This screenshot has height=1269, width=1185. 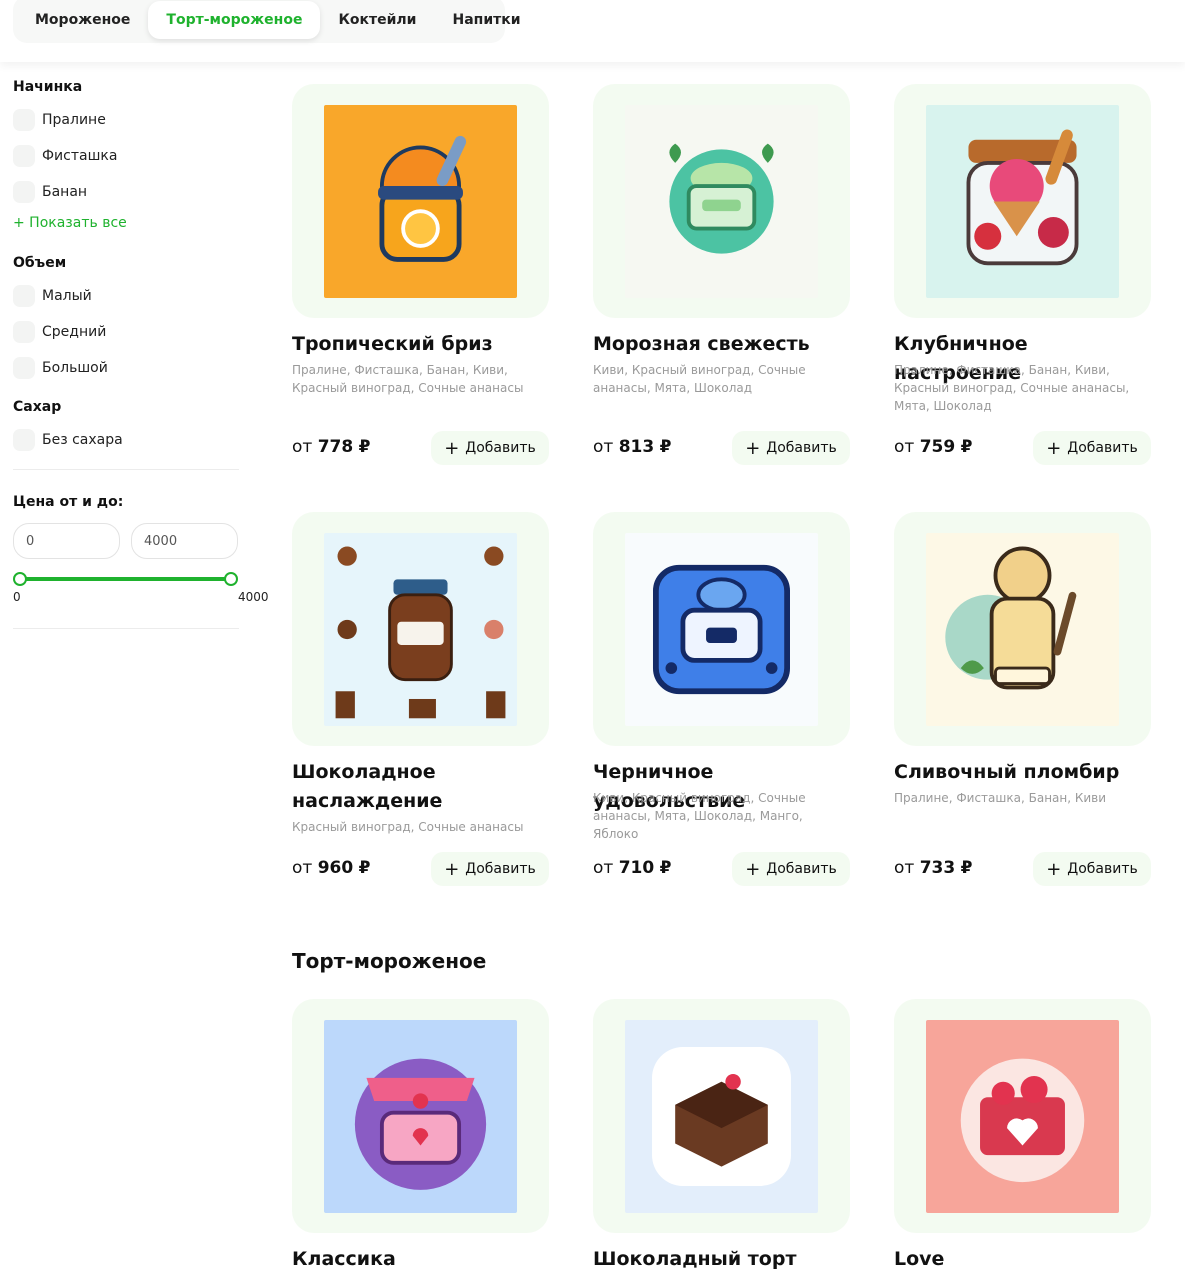 What do you see at coordinates (377, 20) in the screenshot?
I see `tab-cocktails: Коктейли` at bounding box center [377, 20].